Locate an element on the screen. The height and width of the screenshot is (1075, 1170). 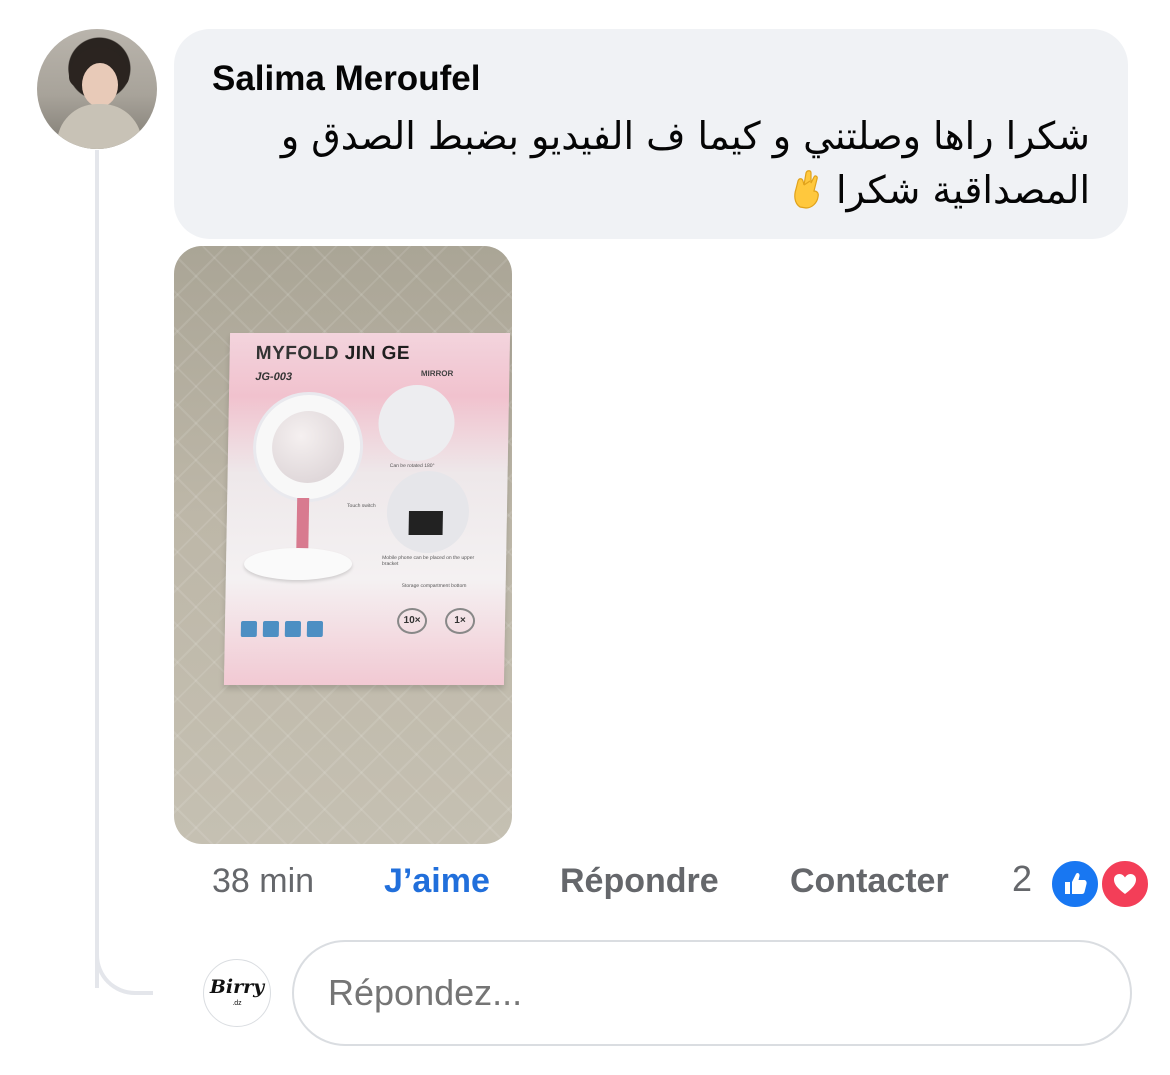
like-button: J’aime is located at coordinates (437, 884).